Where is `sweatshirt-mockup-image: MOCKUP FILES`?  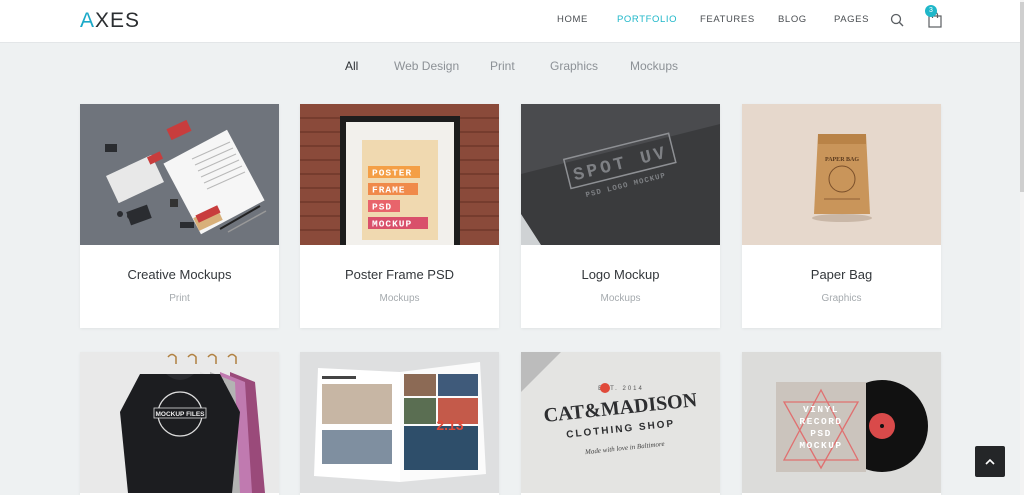 sweatshirt-mockup-image: MOCKUP FILES is located at coordinates (179, 422).